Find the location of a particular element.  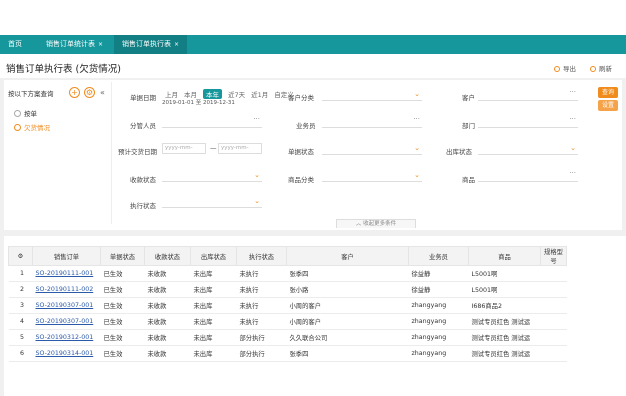

table-row: 2 SO-20190111-002 已生效 未收款 未出库 未执行 张小路 徐益静 L5001啊 is located at coordinates (287, 289).